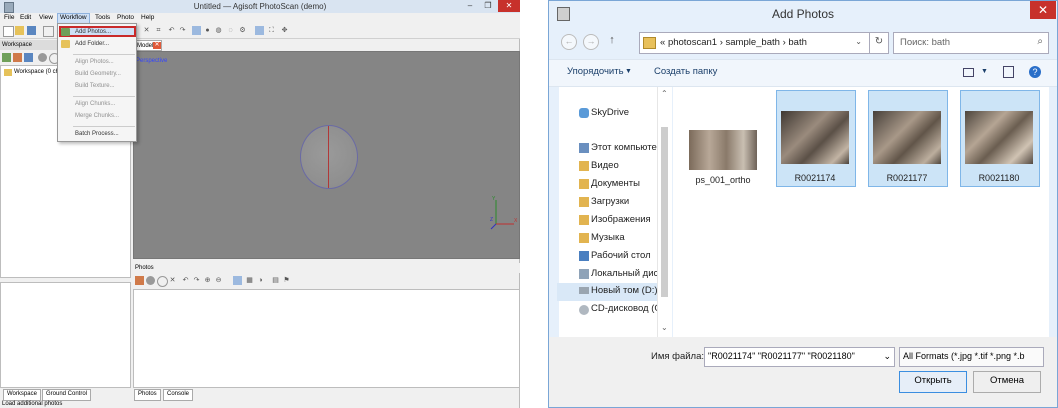 Image resolution: width=1058 pixels, height=408 pixels. I want to click on breadcrumb-overflow: «, so click(662, 42).